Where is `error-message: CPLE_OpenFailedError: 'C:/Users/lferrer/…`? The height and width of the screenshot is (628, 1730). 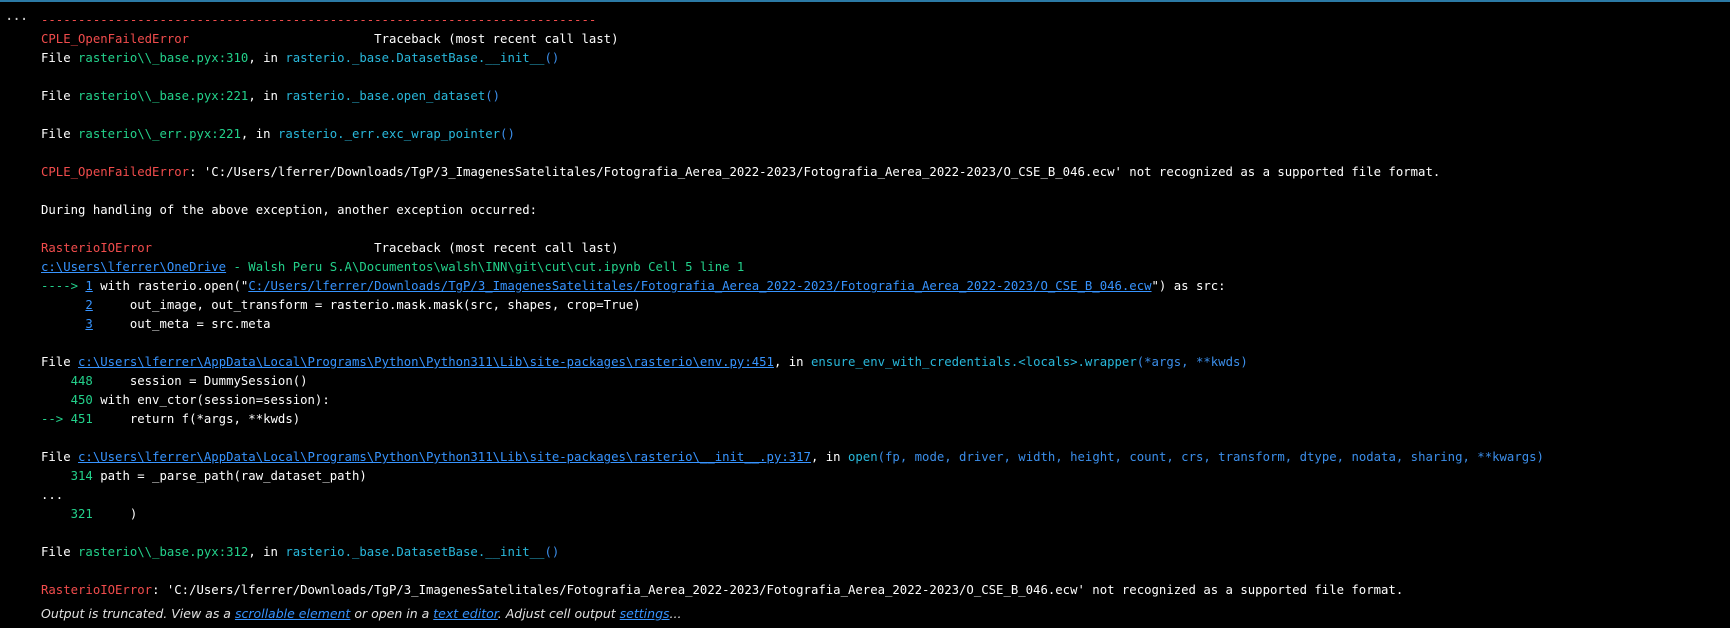 error-message: CPLE_OpenFailedError: 'C:/Users/lferrer/… is located at coordinates (881, 172).